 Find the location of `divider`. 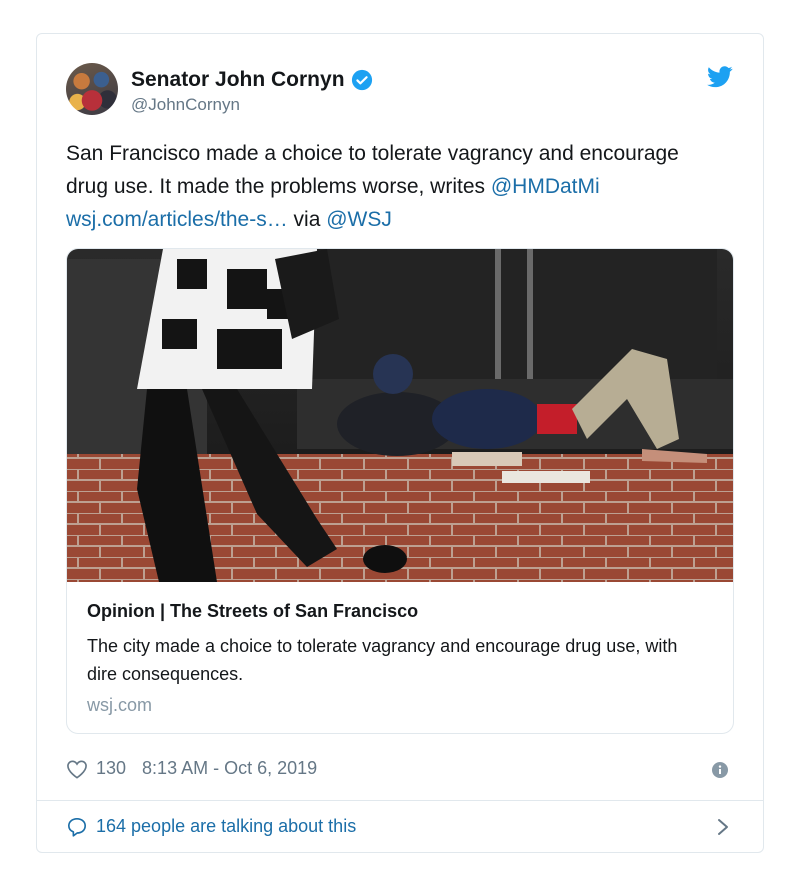

divider is located at coordinates (400, 800).